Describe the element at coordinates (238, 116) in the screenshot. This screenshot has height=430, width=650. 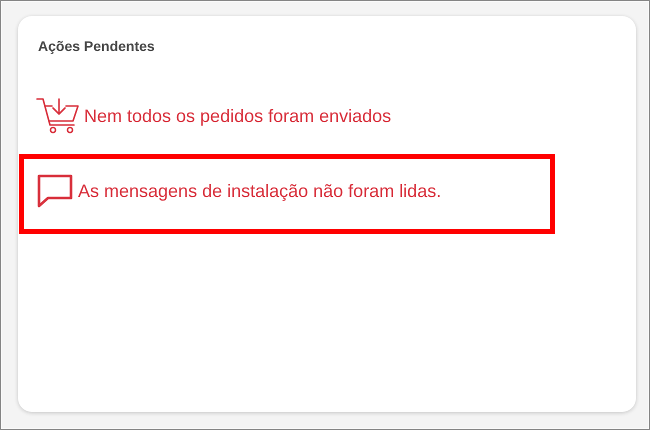
I see `action-text: Nem todos os pedidos foram enviados` at that location.